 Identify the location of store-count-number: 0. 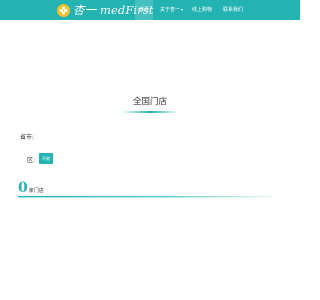
(23, 188).